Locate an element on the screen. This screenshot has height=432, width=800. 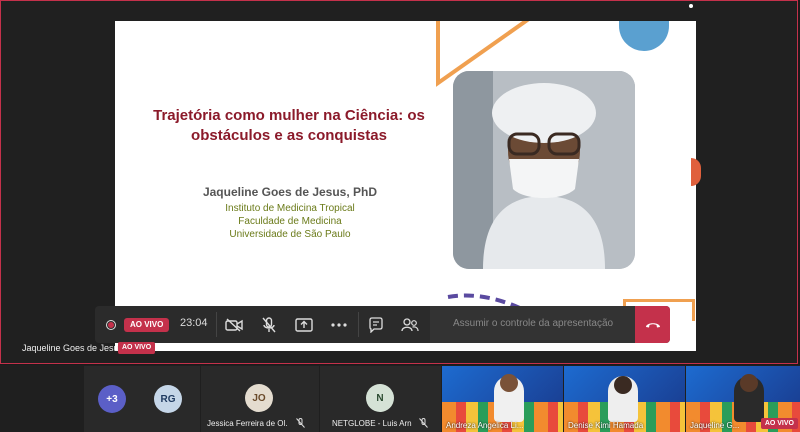
more-actions-button is located at coordinates (339, 324).